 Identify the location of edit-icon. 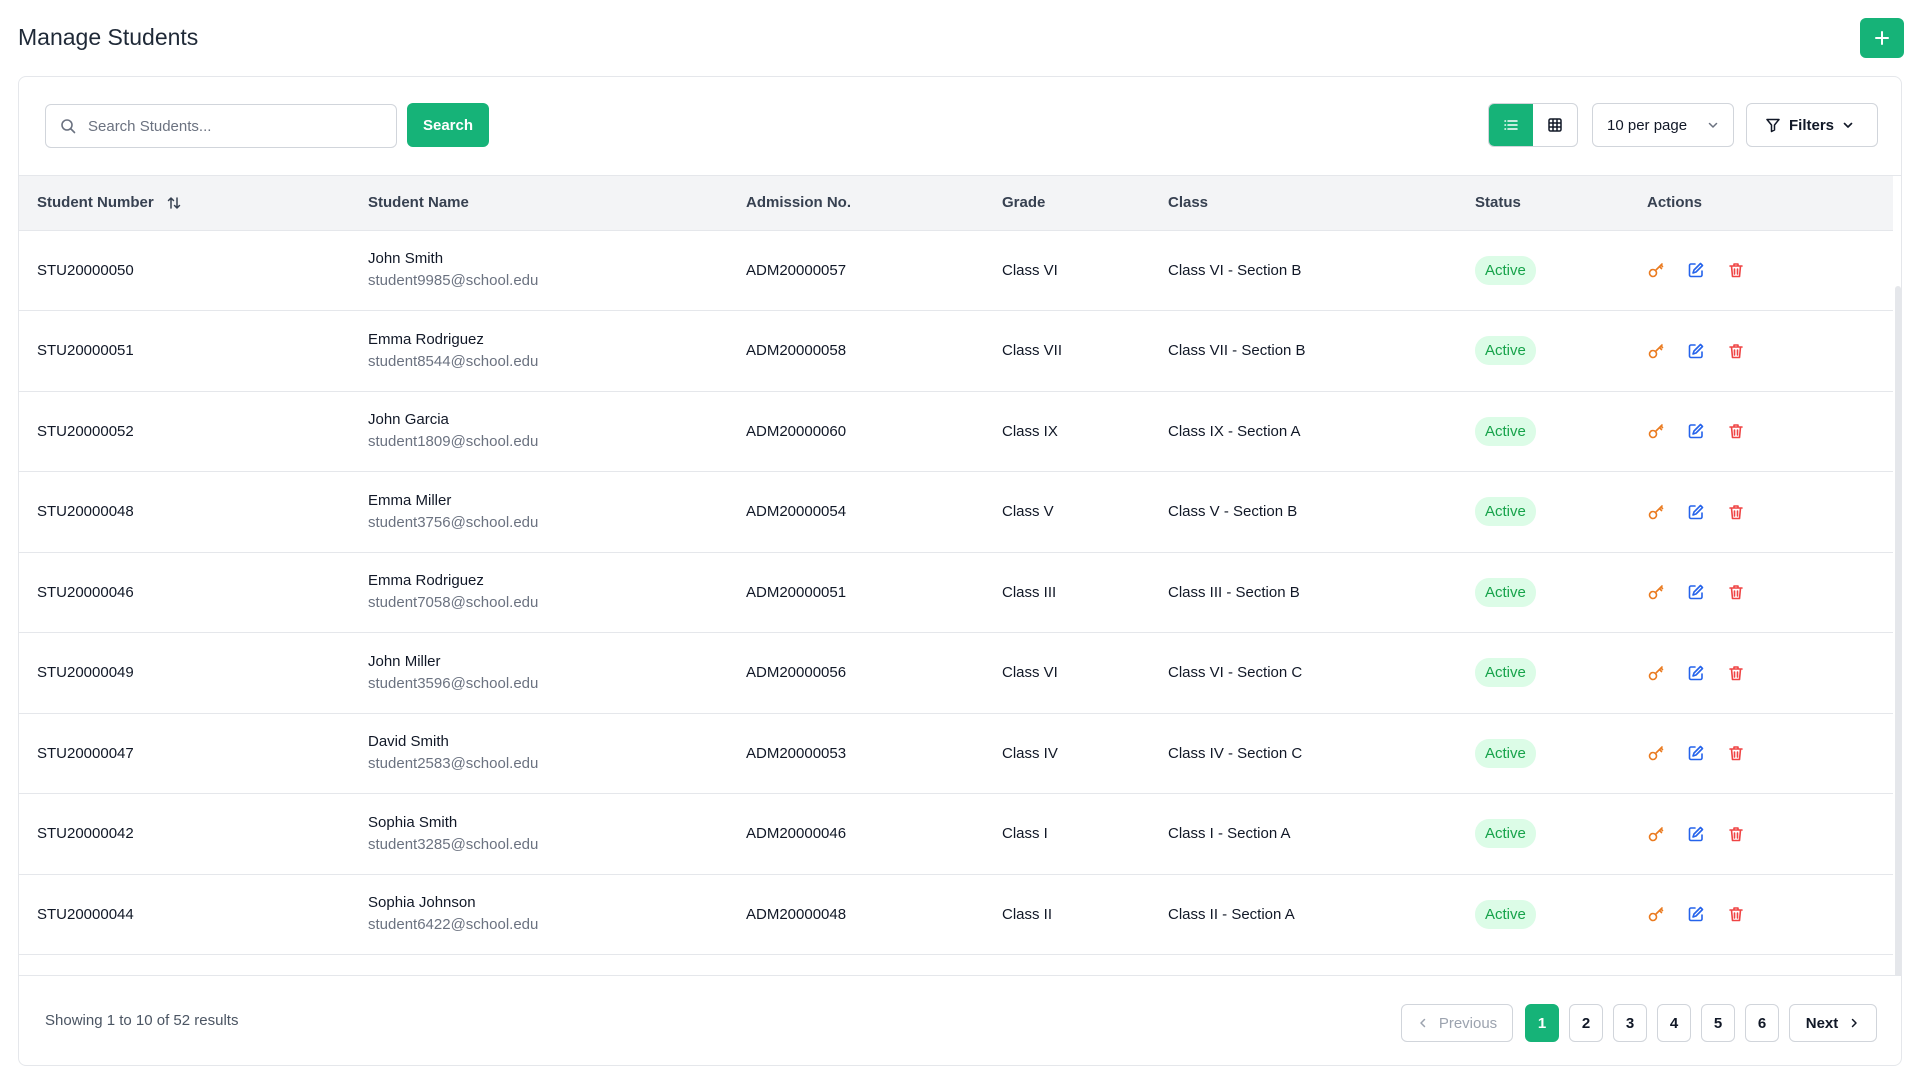
(1696, 673).